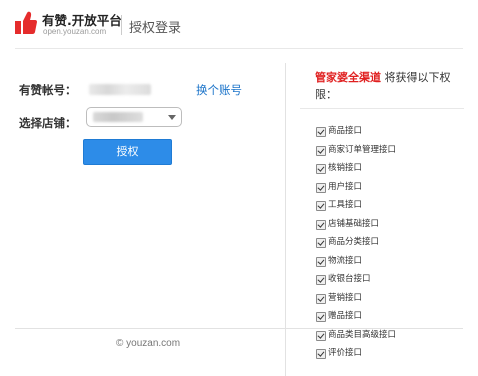 The image size is (478, 376). I want to click on permission-label: 核销接口, so click(345, 168).